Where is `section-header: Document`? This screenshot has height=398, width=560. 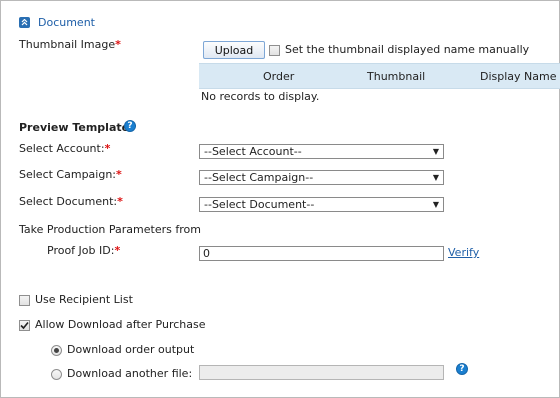
section-header: Document is located at coordinates (57, 22).